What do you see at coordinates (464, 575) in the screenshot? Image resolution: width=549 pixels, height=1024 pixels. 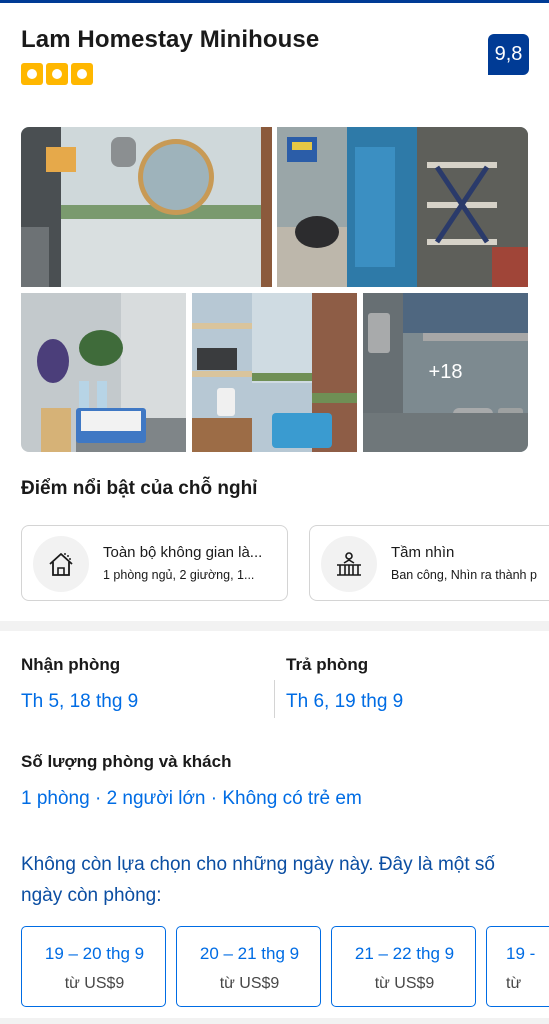 I see `highlight-subtitle: Ban công, Nhìn ra thành p` at bounding box center [464, 575].